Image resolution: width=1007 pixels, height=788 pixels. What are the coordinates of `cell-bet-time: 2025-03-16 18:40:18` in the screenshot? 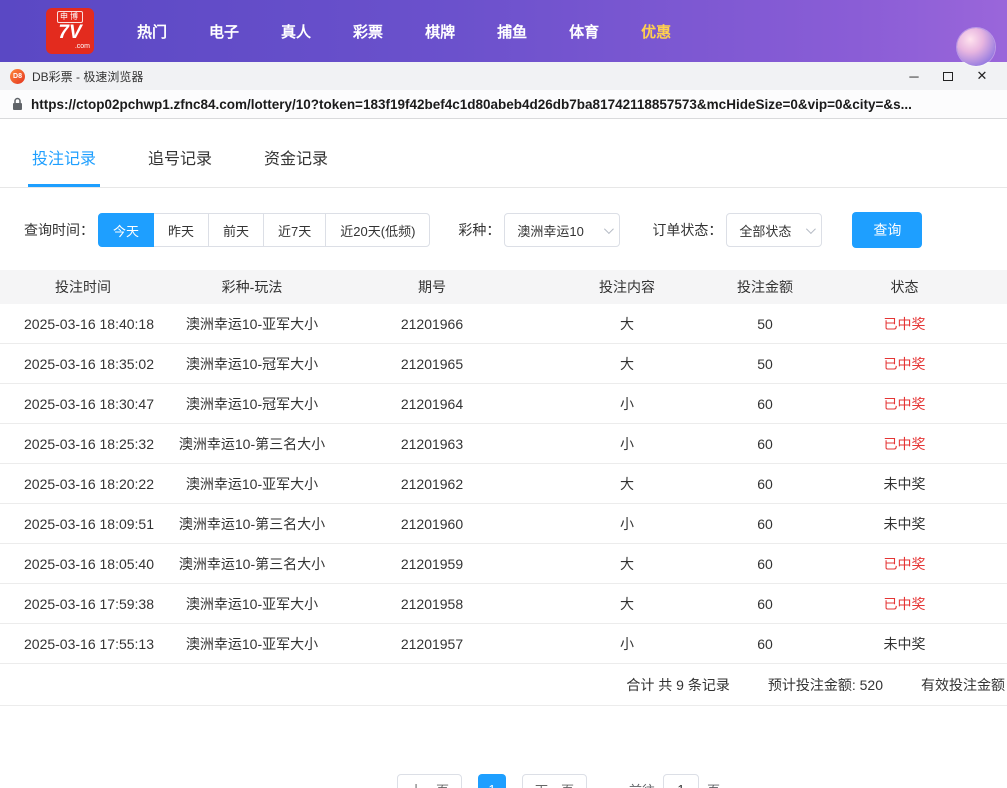 It's located at (89, 323).